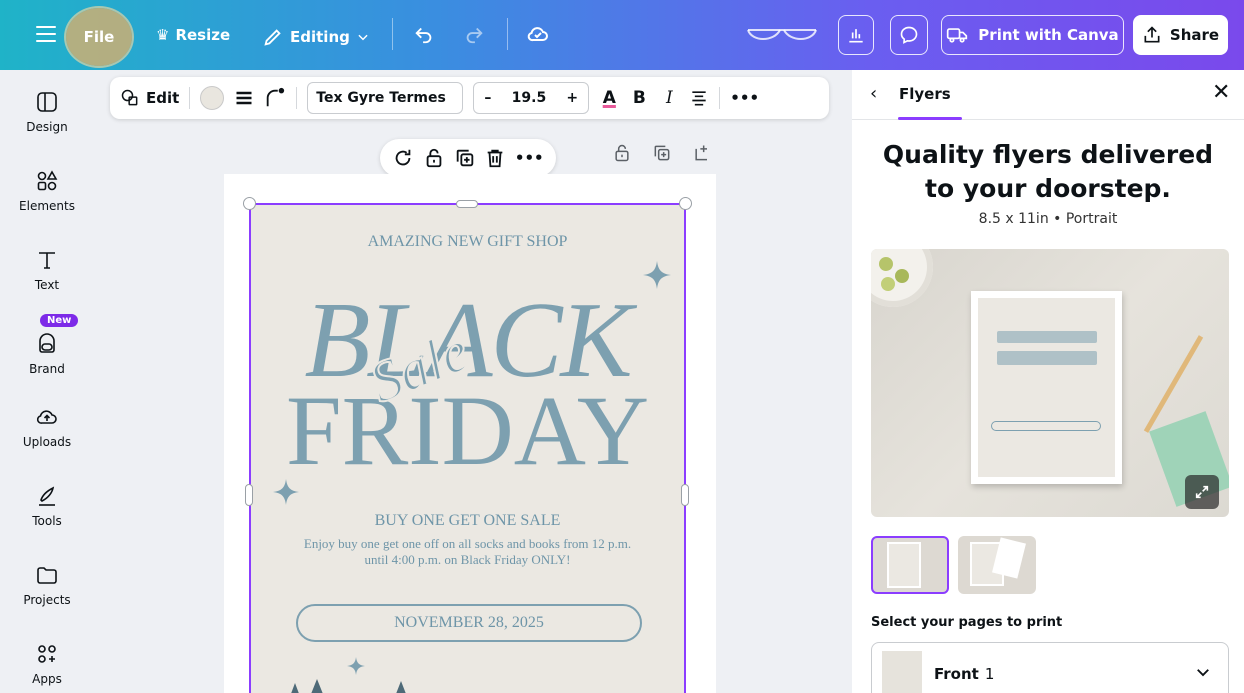 The width and height of the screenshot is (1244, 693). Describe the element at coordinates (1032, 35) in the screenshot. I see `print-with-canva-button: Print with Canva` at that location.